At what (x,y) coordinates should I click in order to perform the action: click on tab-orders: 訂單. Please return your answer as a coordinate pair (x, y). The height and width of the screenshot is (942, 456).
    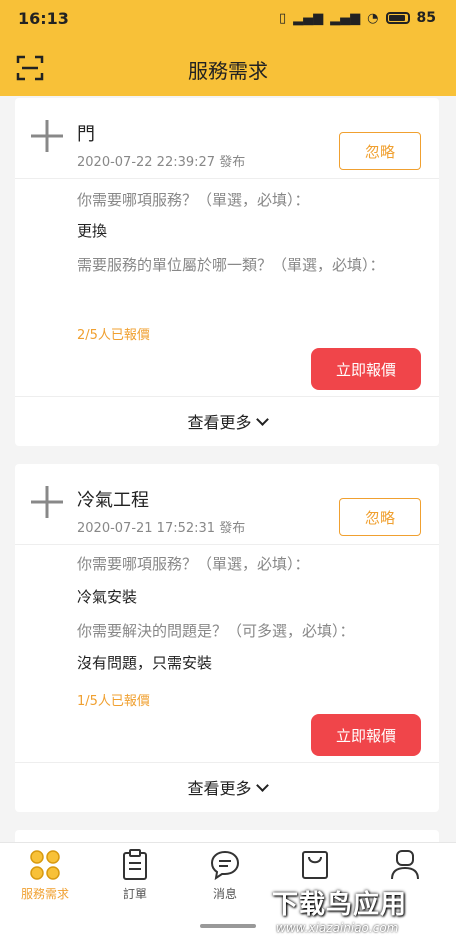
    Looking at the image, I should click on (135, 875).